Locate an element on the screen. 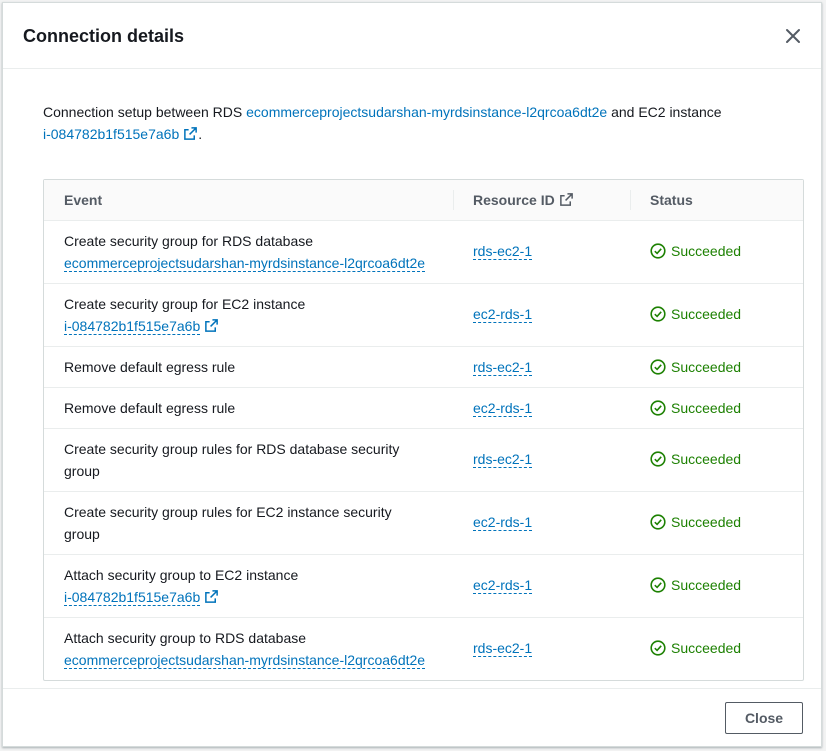 The image size is (826, 751). event-text: Create security group for RDS database is located at coordinates (189, 241).